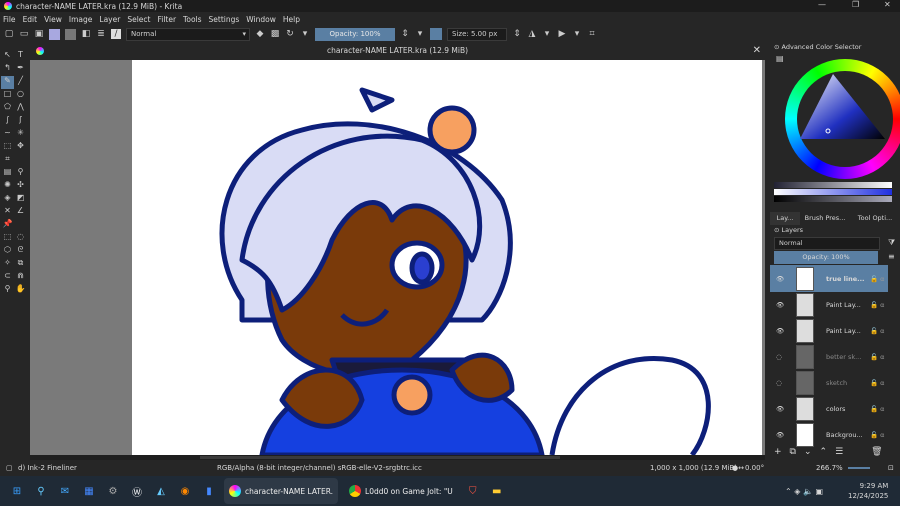 This screenshot has width=900, height=506. Describe the element at coordinates (89, 491) in the screenshot. I see `photos-icon: ▦` at that location.